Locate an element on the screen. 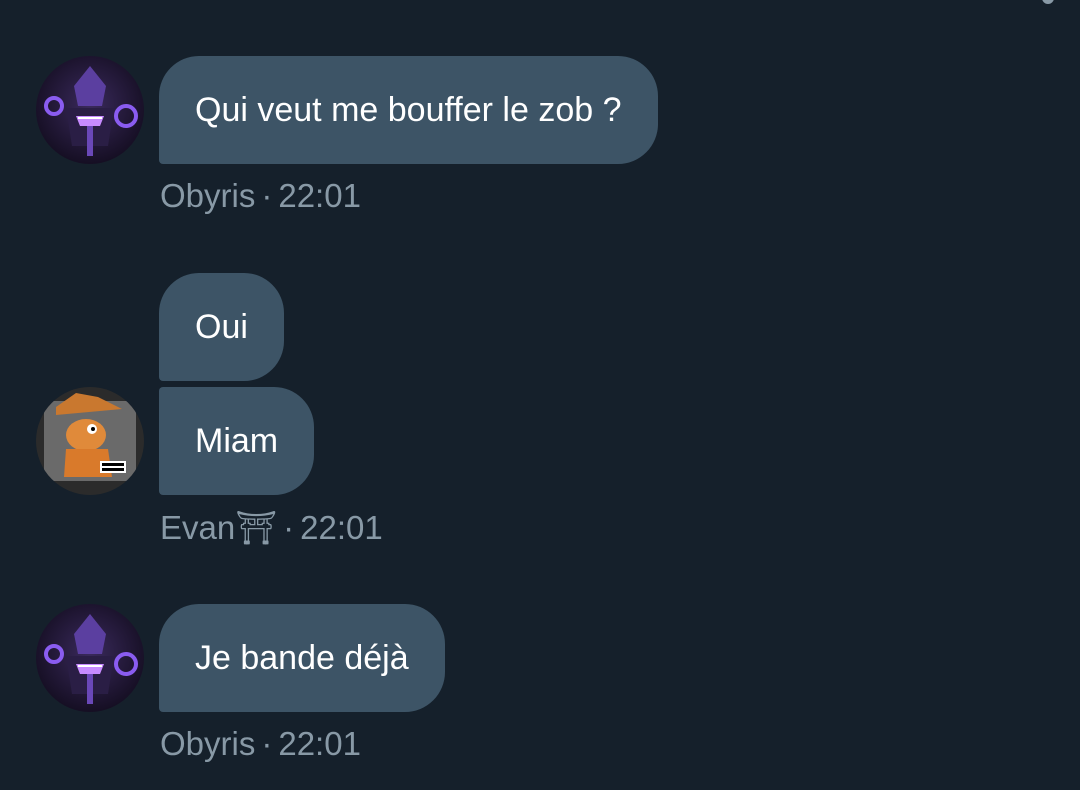 This screenshot has height=790, width=1080. cartoon-character-avatar-icon is located at coordinates (90, 441).